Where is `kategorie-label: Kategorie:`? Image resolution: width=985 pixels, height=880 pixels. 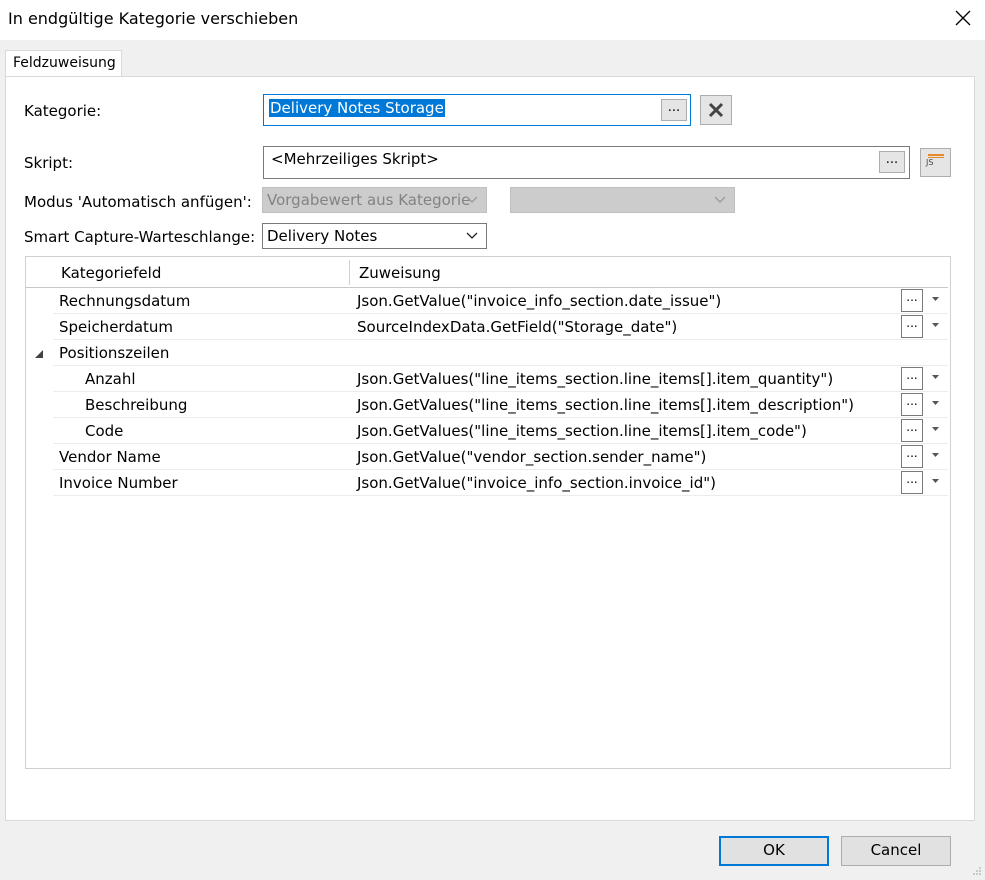
kategorie-label: Kategorie: is located at coordinates (63, 111).